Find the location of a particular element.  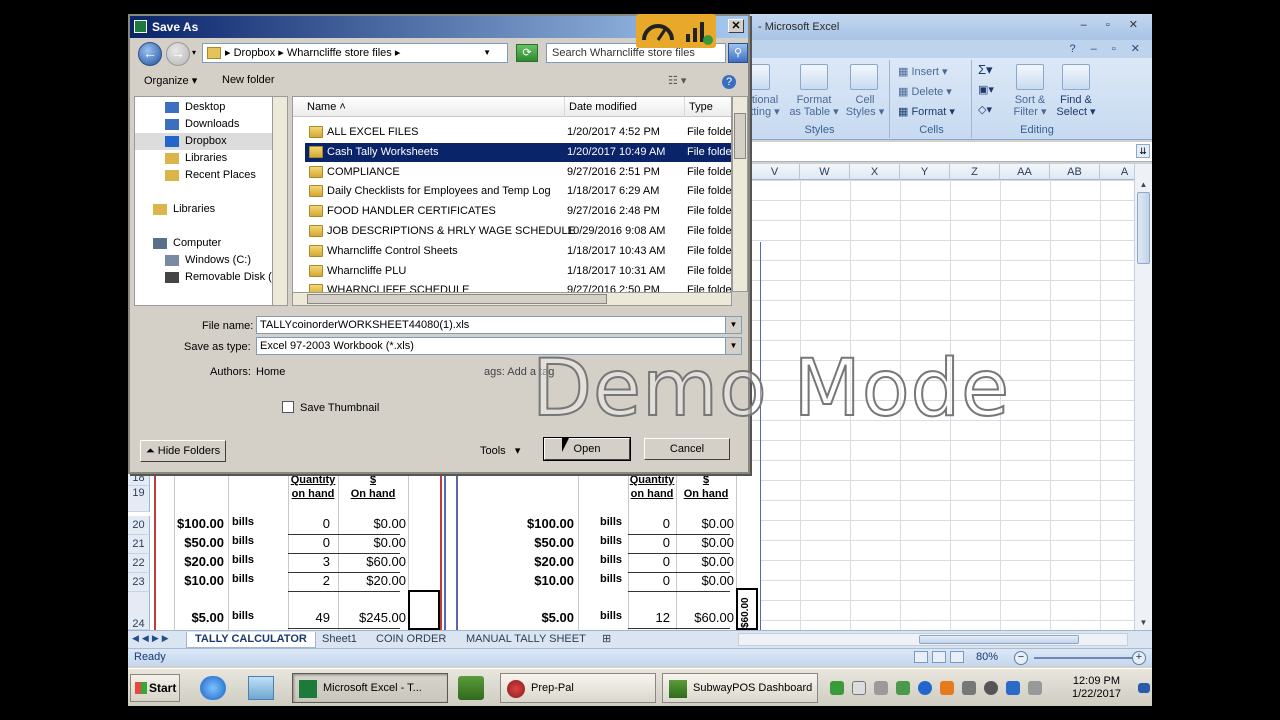

zoom-slider is located at coordinates (1084, 658).